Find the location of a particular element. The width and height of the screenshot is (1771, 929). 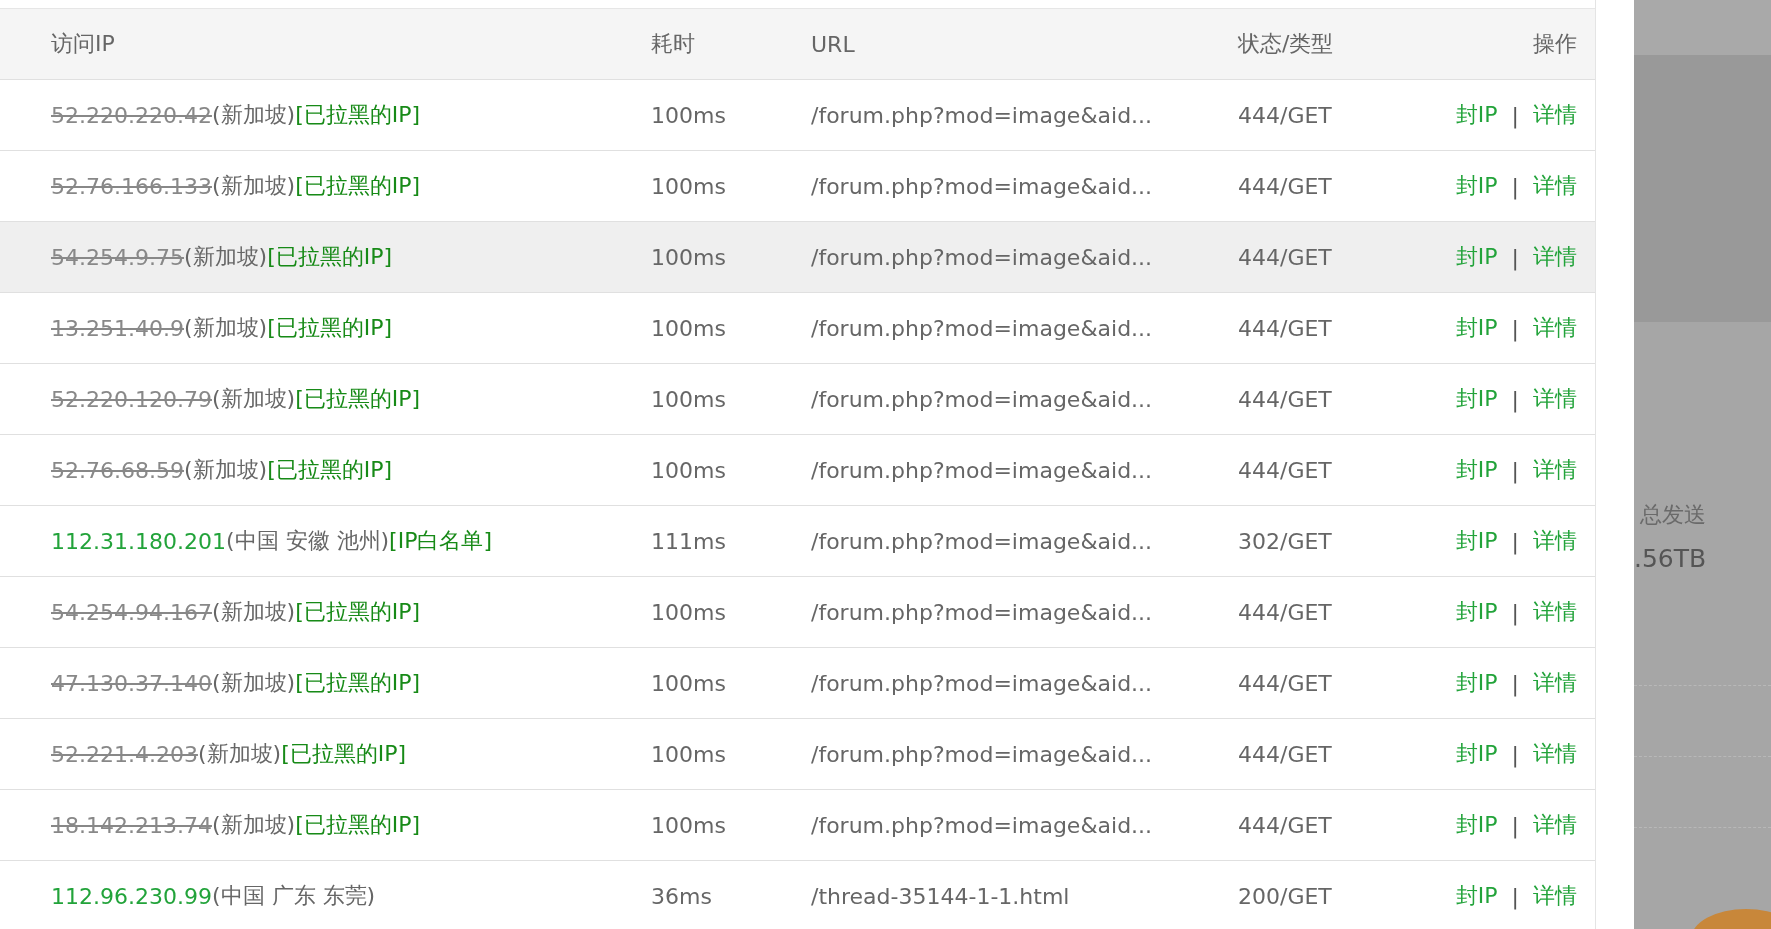

struck-ip-address: 54.254.9.75 is located at coordinates (117, 257).